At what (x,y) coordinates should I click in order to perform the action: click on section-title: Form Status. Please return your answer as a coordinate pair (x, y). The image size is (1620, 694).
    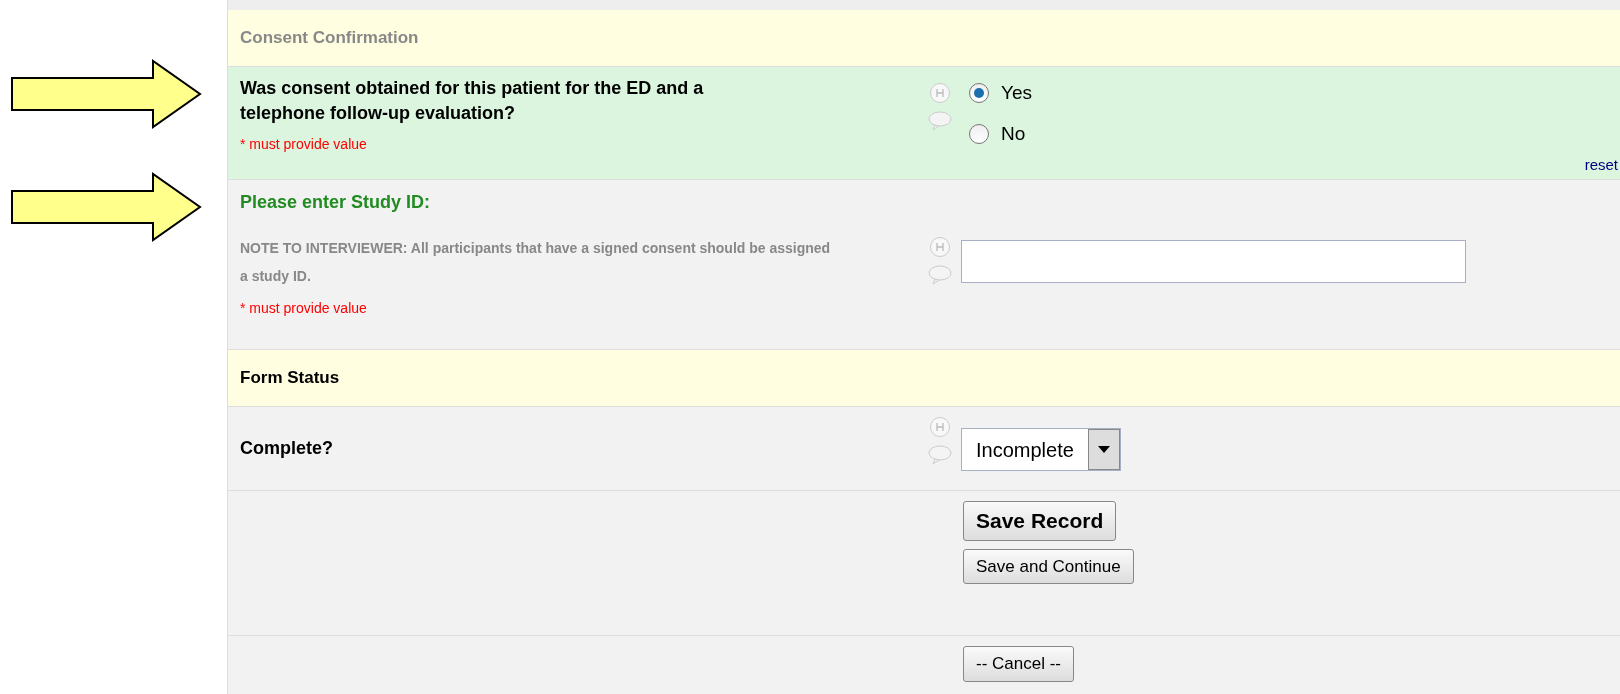
    Looking at the image, I should click on (290, 378).